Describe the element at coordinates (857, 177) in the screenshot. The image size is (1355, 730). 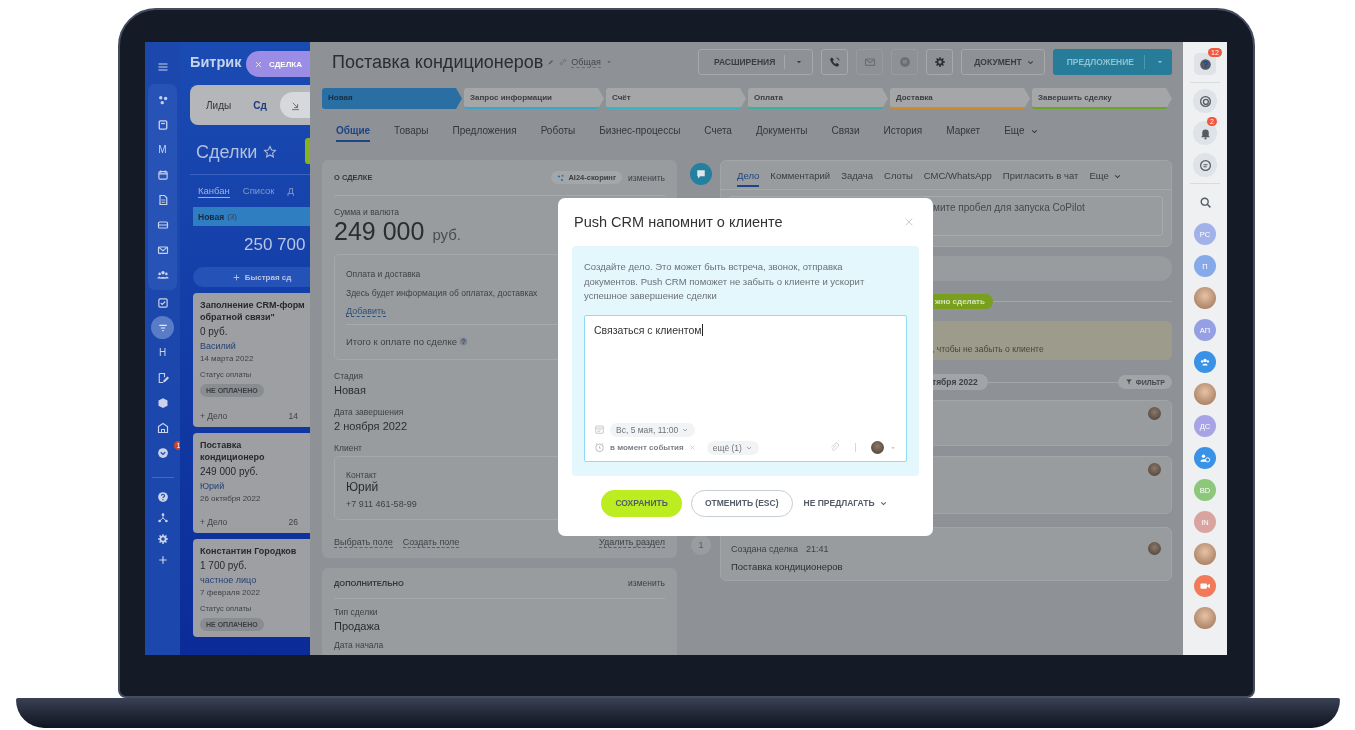
I see `tab: Задача` at that location.